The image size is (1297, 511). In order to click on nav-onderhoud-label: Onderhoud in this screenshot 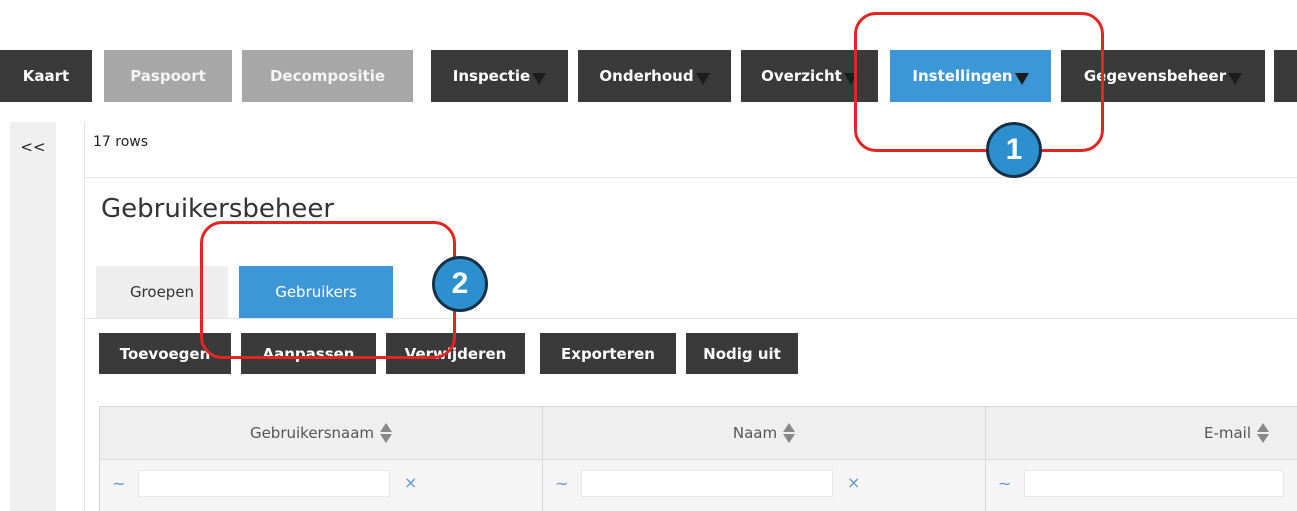, I will do `click(646, 76)`.